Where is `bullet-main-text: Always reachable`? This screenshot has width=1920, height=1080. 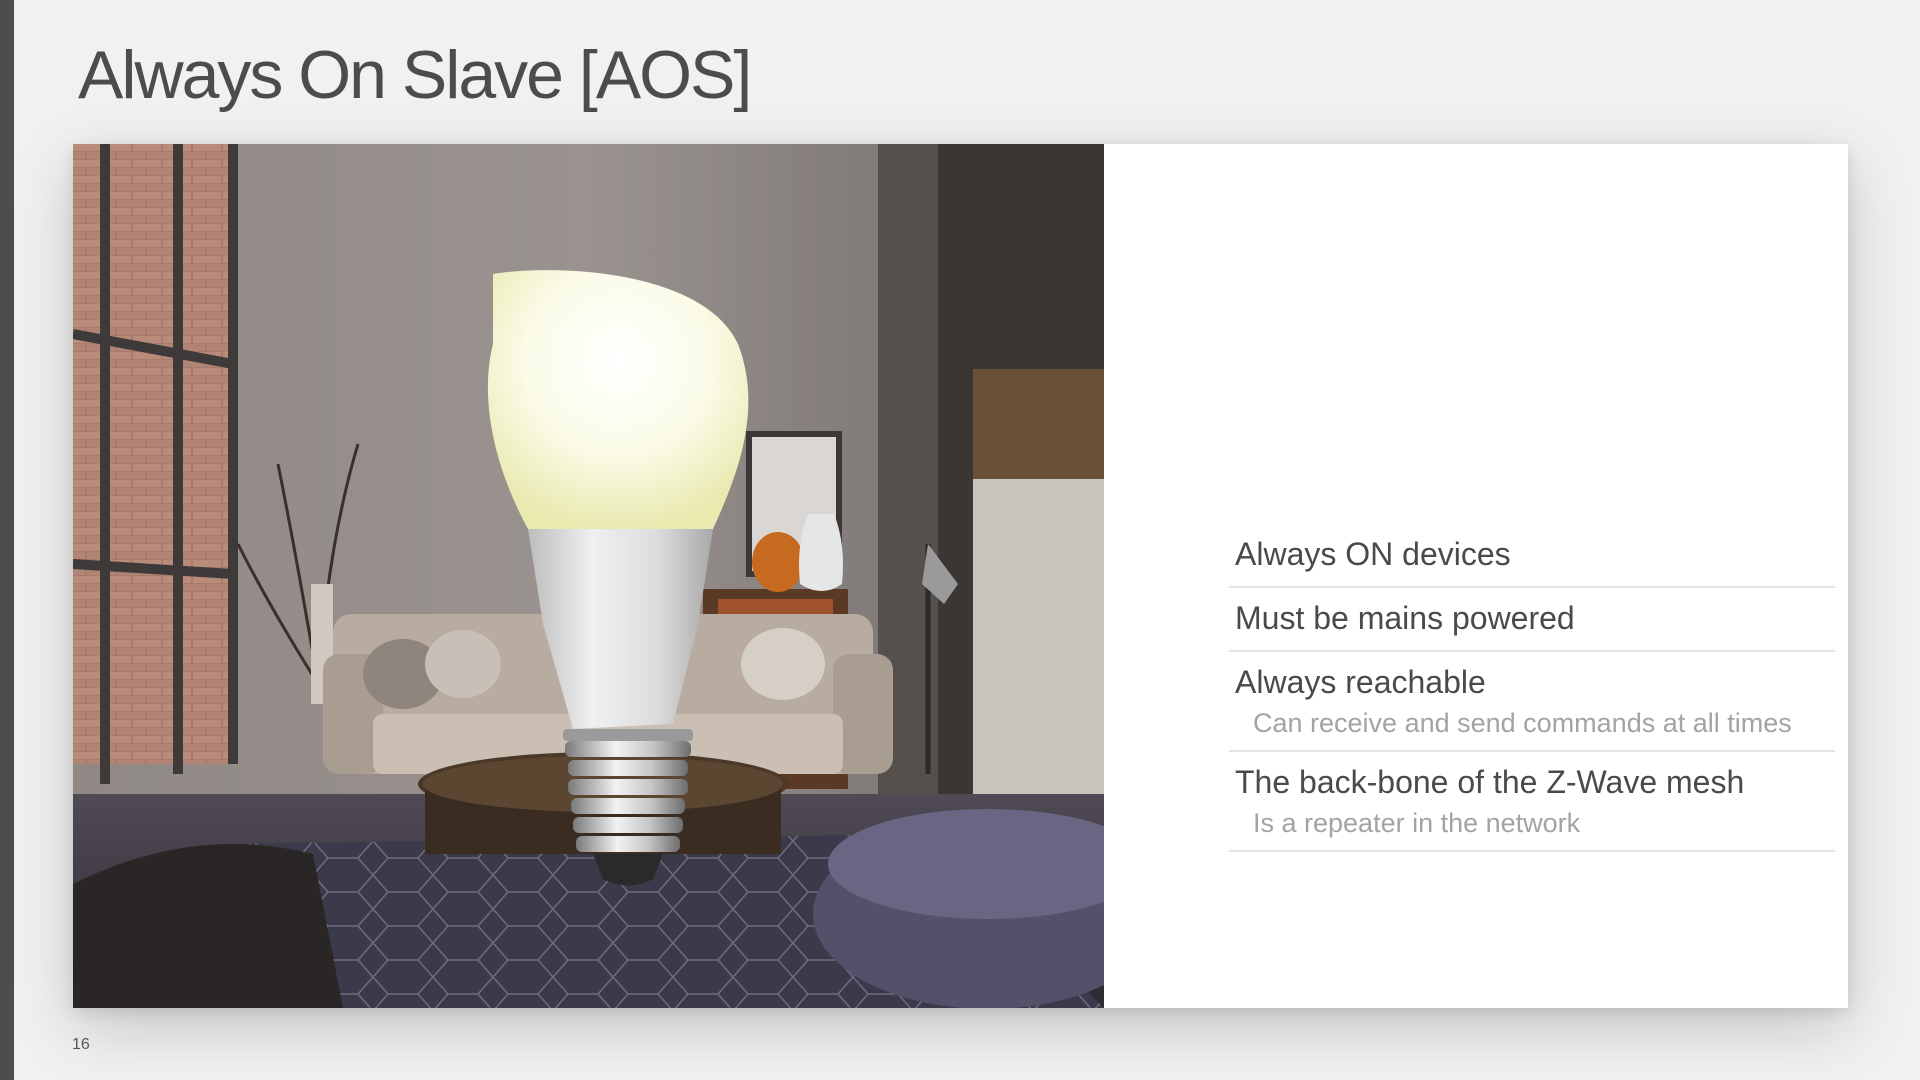
bullet-main-text: Always reachable is located at coordinates (1360, 682).